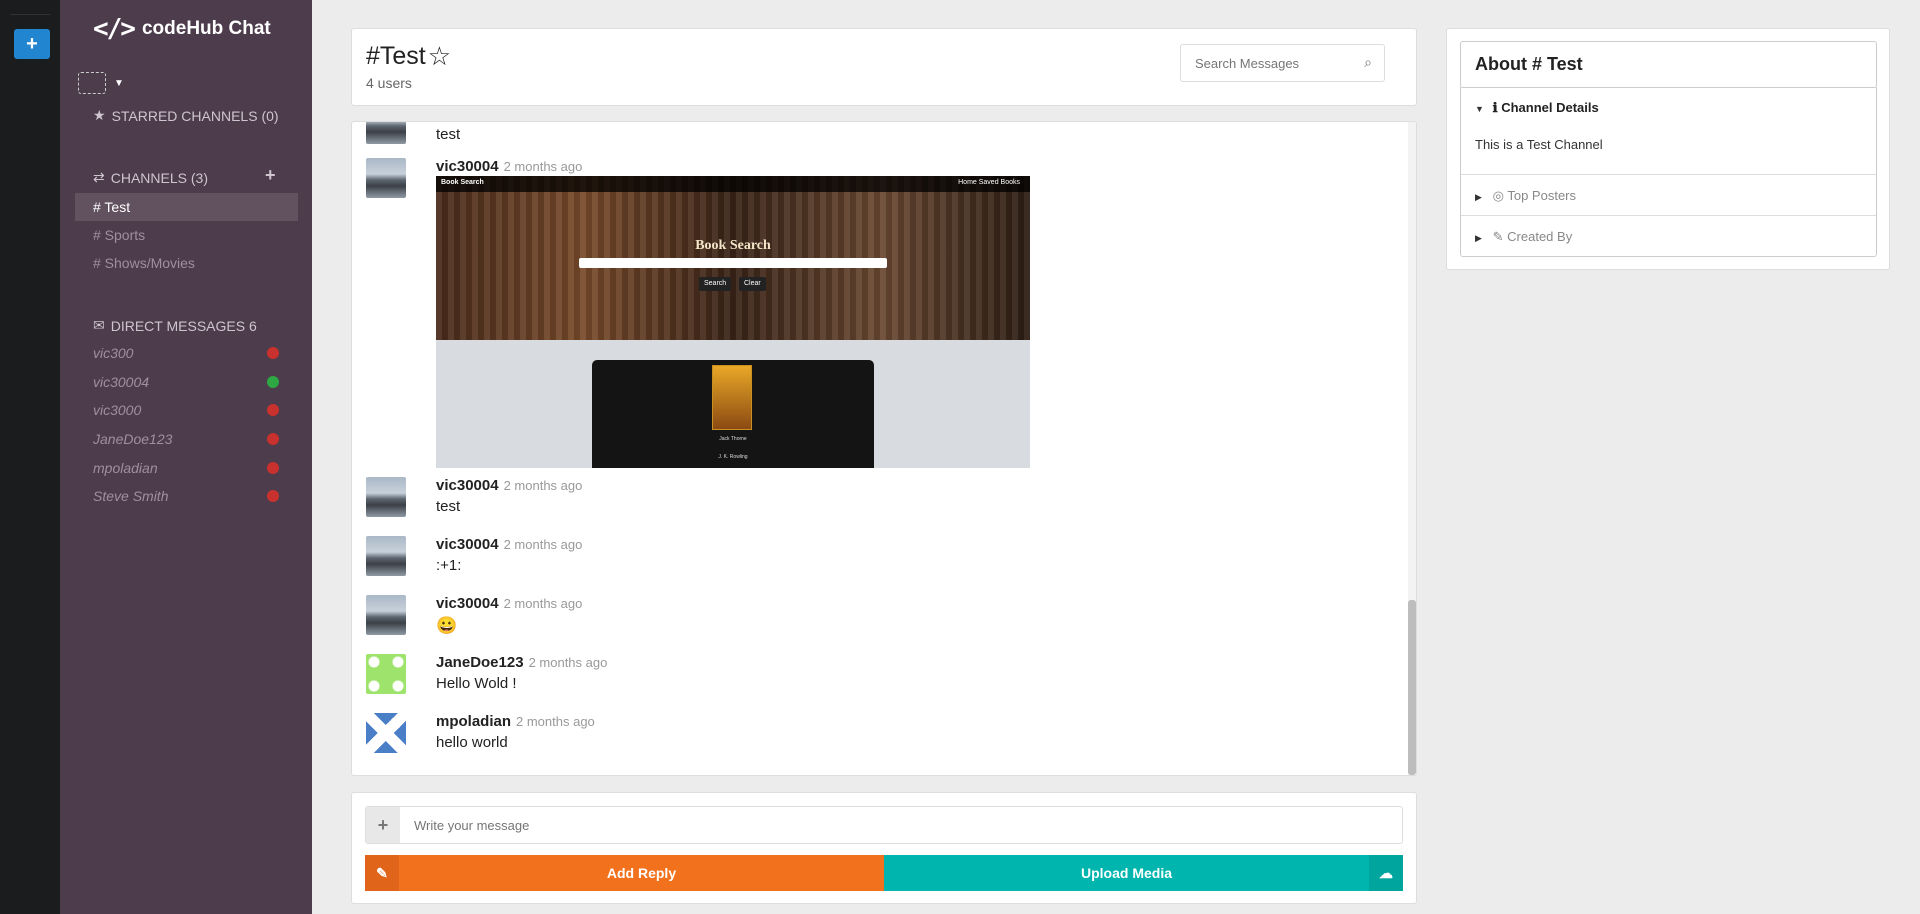 Image resolution: width=1920 pixels, height=914 pixels. Describe the element at coordinates (733, 439) in the screenshot. I see `book-title: Jack Thorne` at that location.